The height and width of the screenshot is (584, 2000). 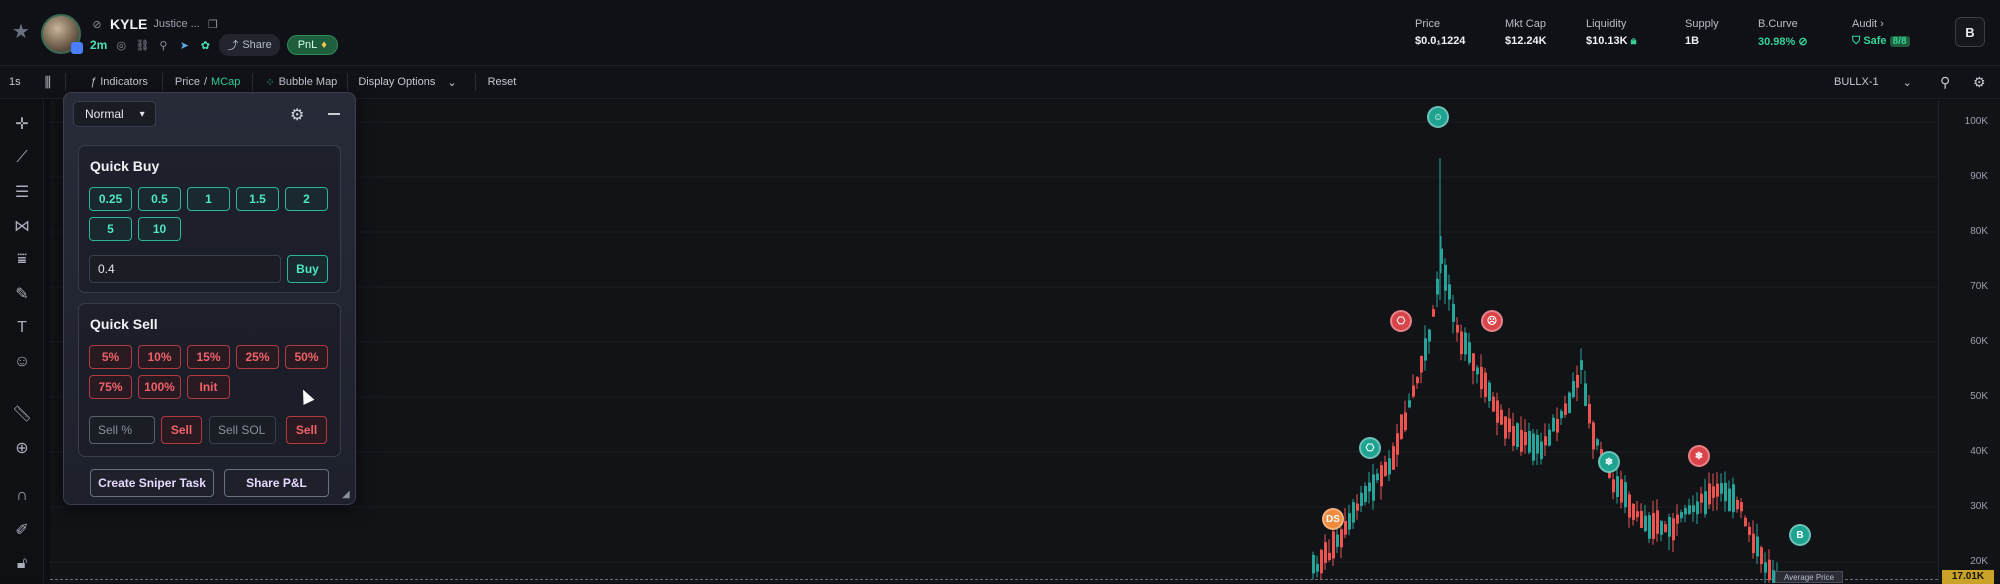 What do you see at coordinates (249, 45) in the screenshot?
I see `share-button: ⤴ Share` at bounding box center [249, 45].